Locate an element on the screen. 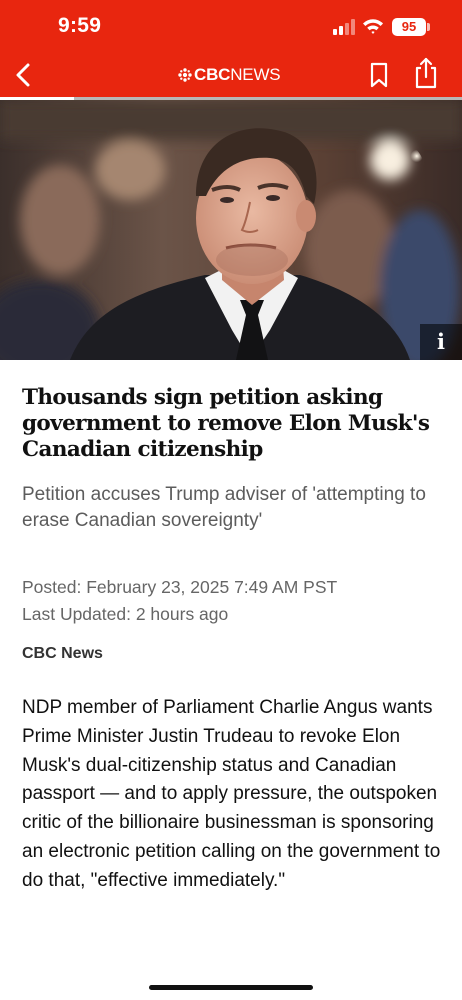 The image size is (462, 1000). navigation-bar: CBC NEWS is located at coordinates (231, 74).